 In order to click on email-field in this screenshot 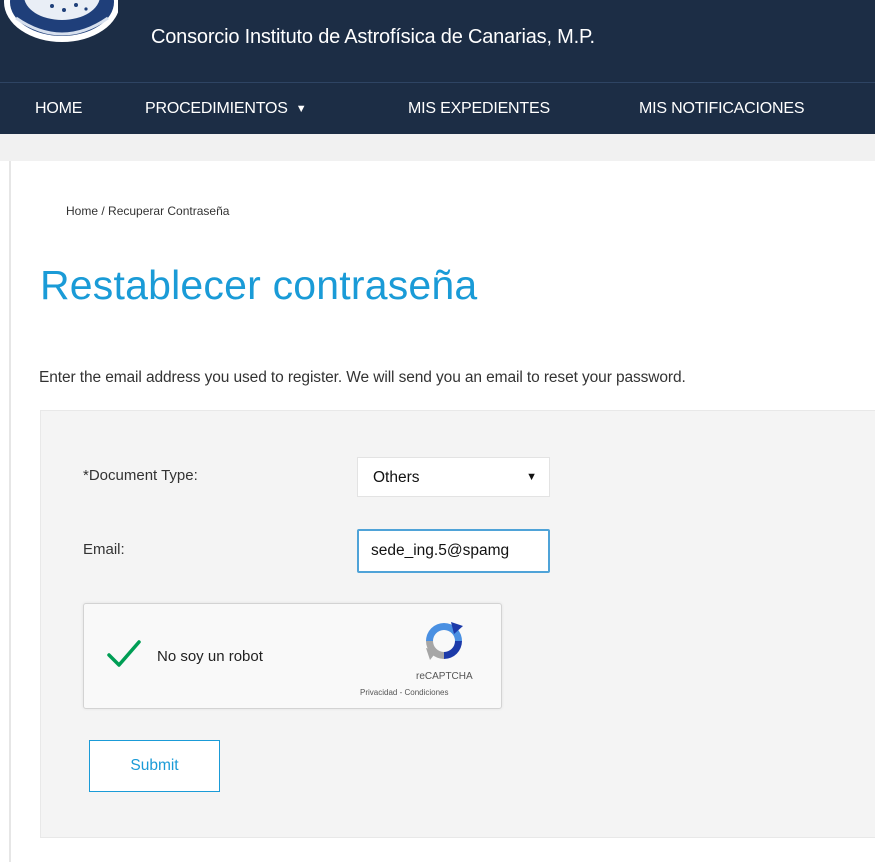, I will do `click(453, 551)`.